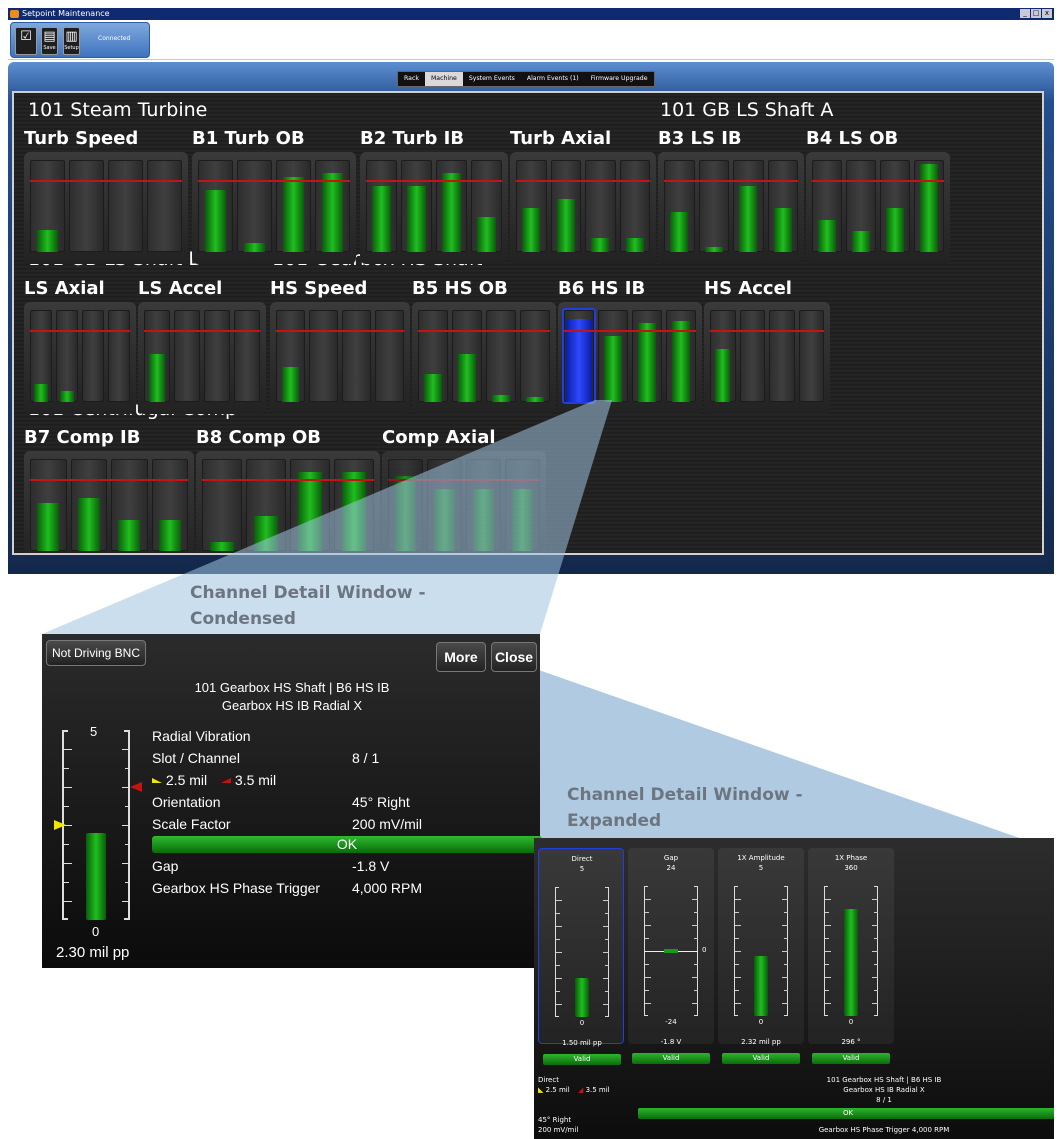  I want to click on scale-factor-value: 200 mV/mil, so click(387, 824).